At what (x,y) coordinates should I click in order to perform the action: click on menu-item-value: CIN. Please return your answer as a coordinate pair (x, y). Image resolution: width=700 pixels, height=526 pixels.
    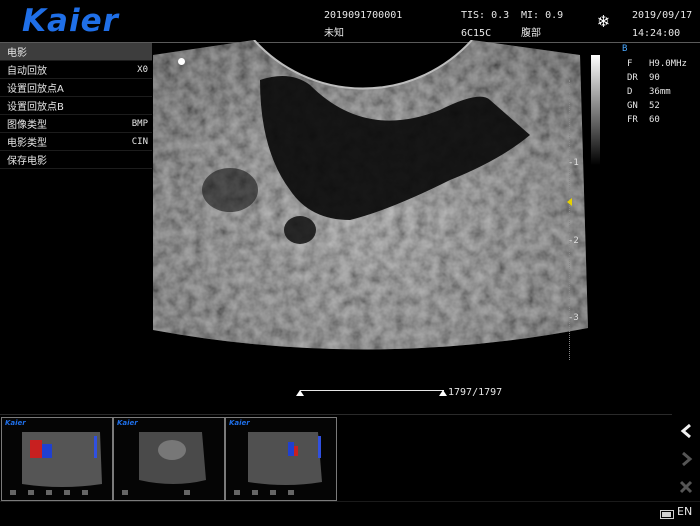
    Looking at the image, I should click on (139, 141).